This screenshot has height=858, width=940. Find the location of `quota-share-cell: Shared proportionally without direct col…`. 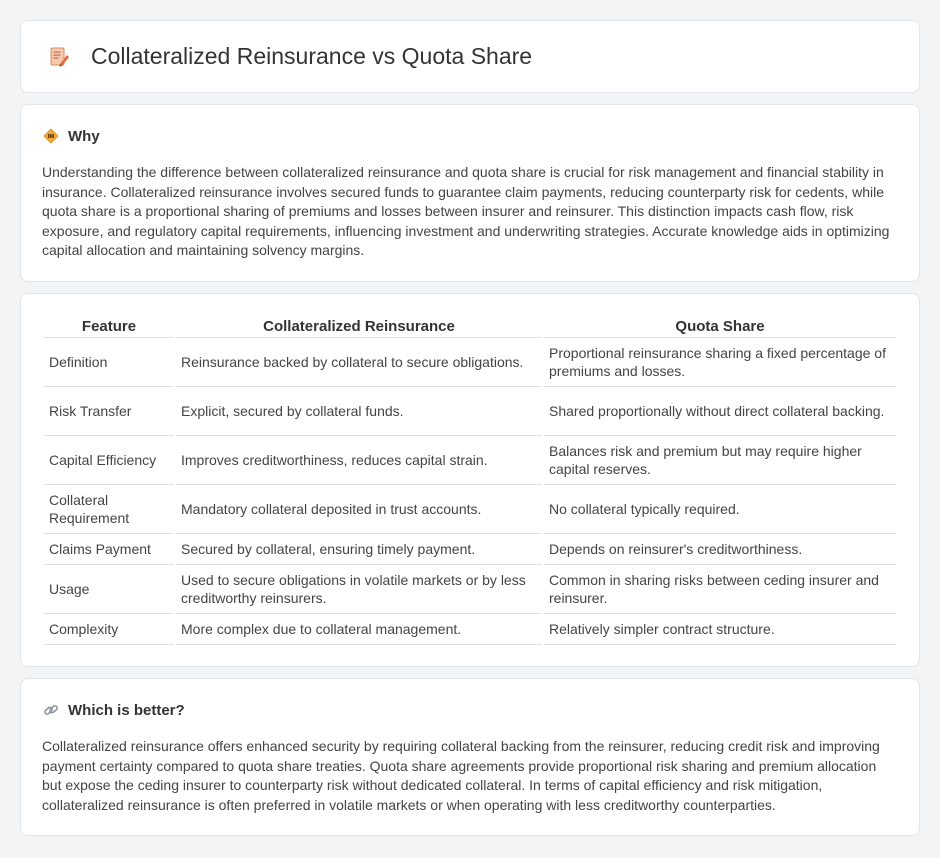

quota-share-cell: Shared proportionally without direct col… is located at coordinates (720, 411).